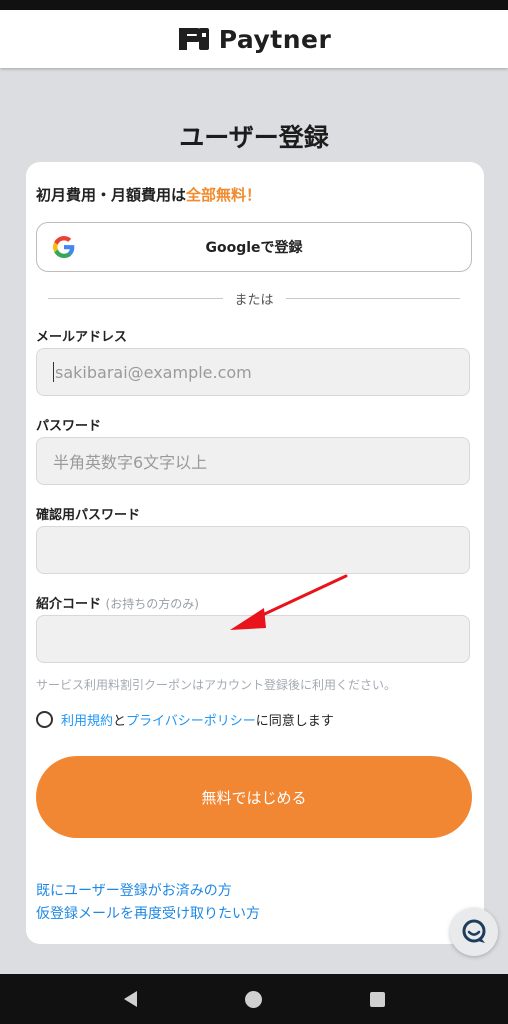  I want to click on password-placeholder: 半角英数字6文字以上, so click(130, 462).